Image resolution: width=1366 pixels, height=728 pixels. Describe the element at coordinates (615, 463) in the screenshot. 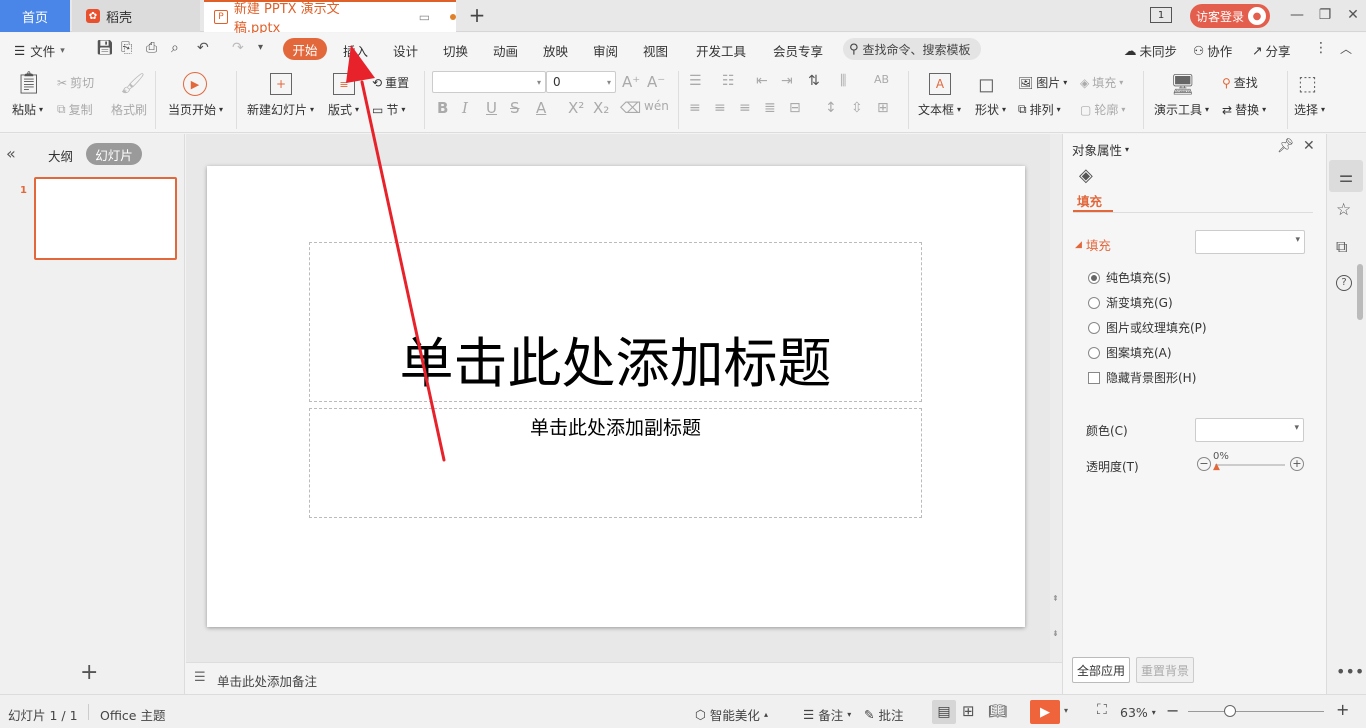

I see `subtitle-placeholder: 单击此处添加副标题` at that location.